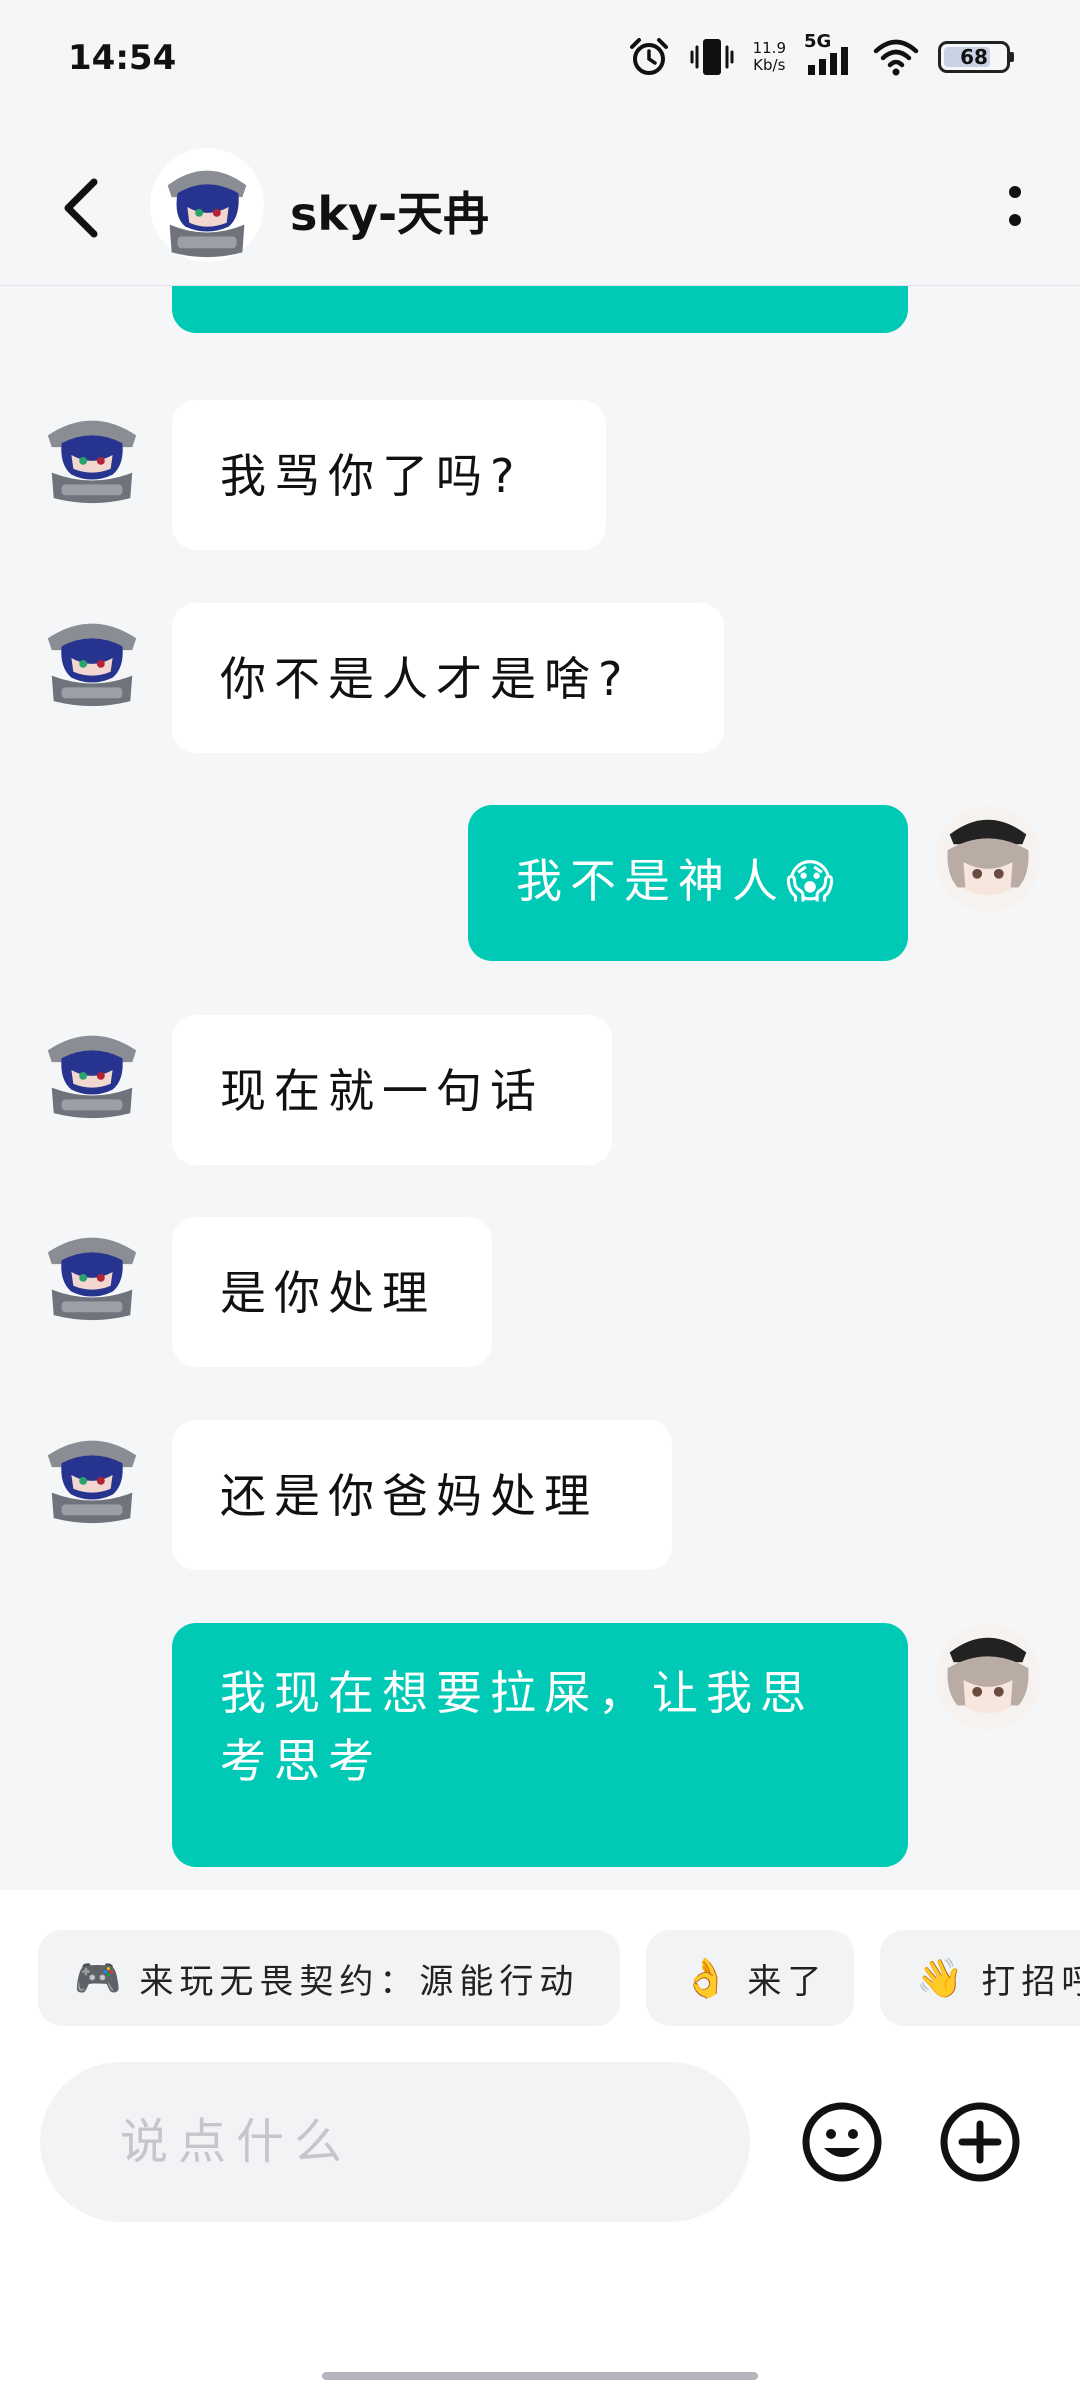 The height and width of the screenshot is (2388, 1080). What do you see at coordinates (122, 58) in the screenshot?
I see `status-time: 14:54` at bounding box center [122, 58].